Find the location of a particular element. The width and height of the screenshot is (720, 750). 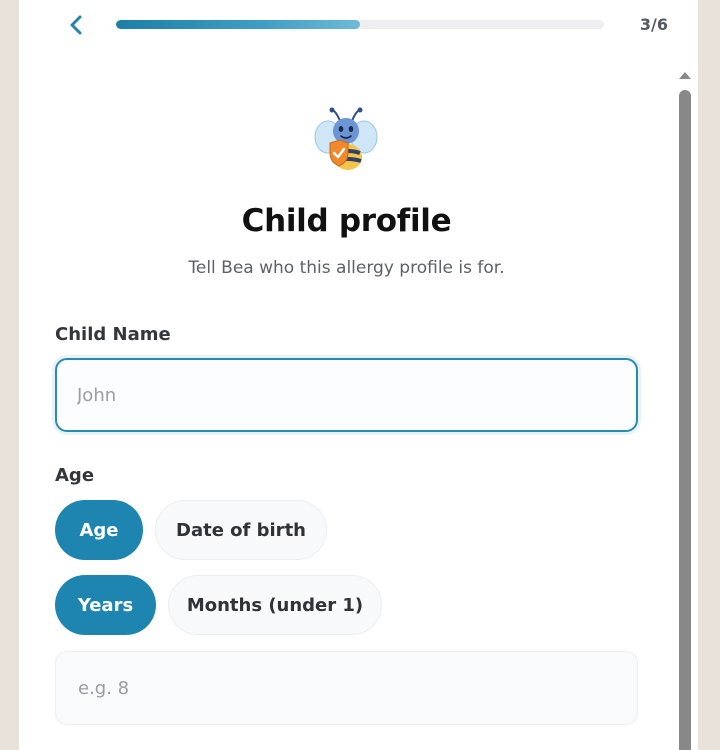

age-unit-option-years: Years is located at coordinates (105, 605).